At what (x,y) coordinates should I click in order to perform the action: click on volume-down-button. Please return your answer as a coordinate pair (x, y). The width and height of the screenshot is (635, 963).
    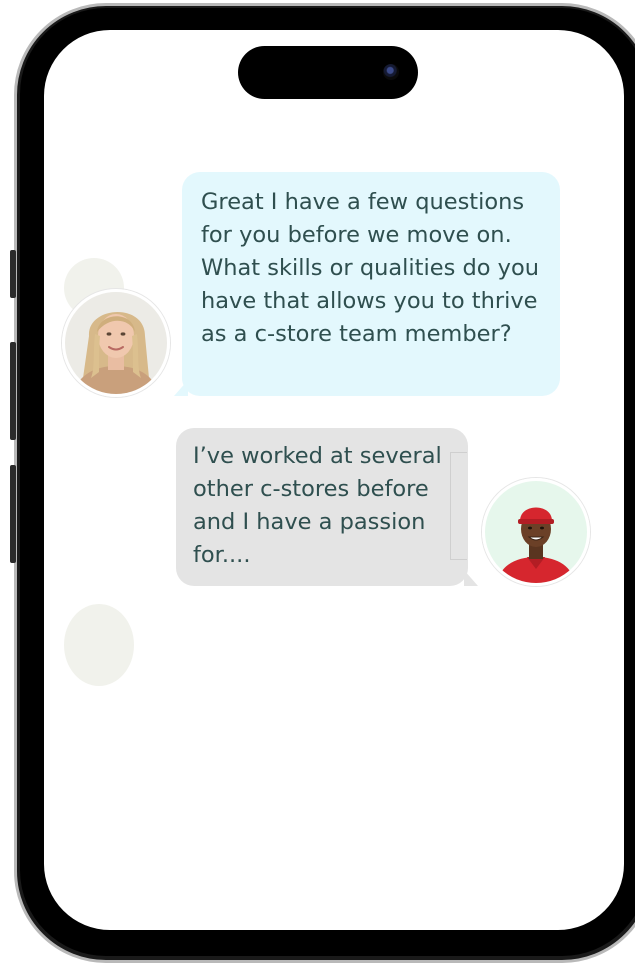
    Looking at the image, I should click on (13, 514).